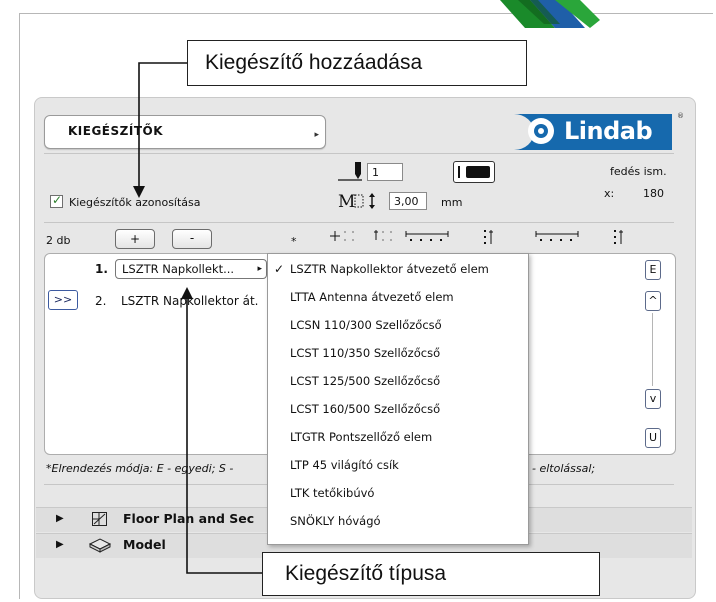 The width and height of the screenshot is (716, 602). Describe the element at coordinates (398, 493) in the screenshot. I see `menu-item-ltk: LTK tetőkibúvó` at that location.